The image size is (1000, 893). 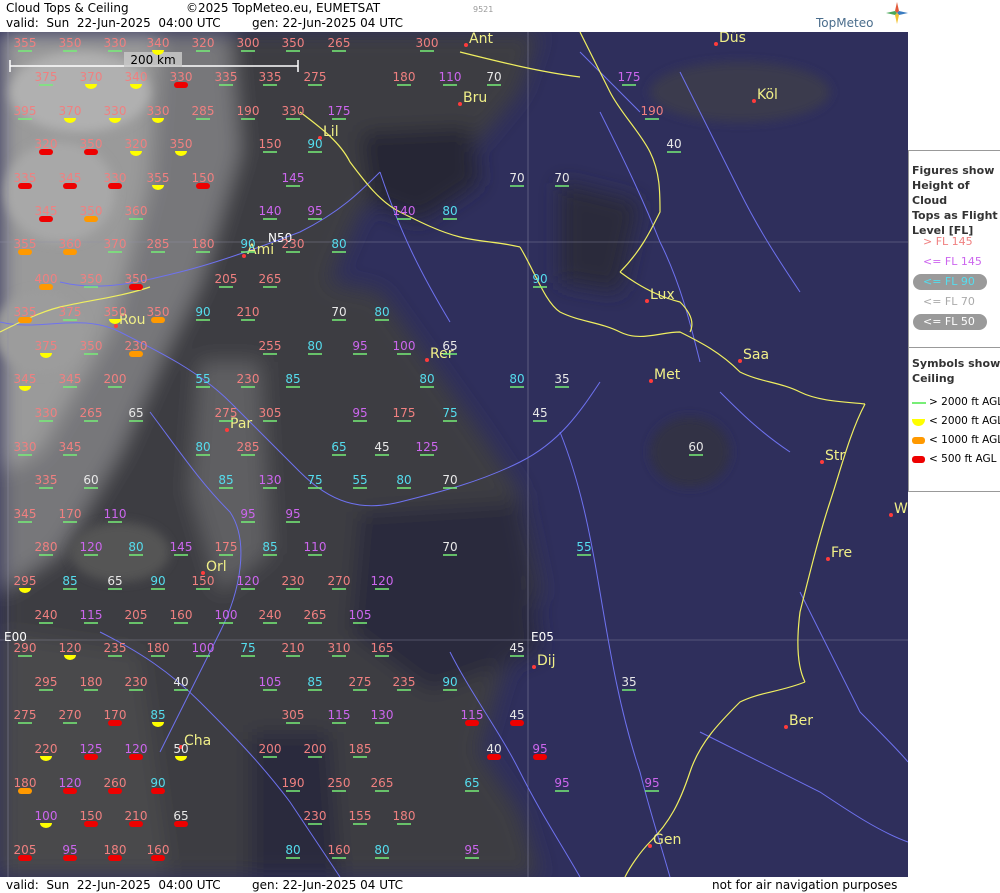 I want to click on valid-time: valid: Sun 22-Jun-2025 04:00 UTC, so click(x=113, y=23).